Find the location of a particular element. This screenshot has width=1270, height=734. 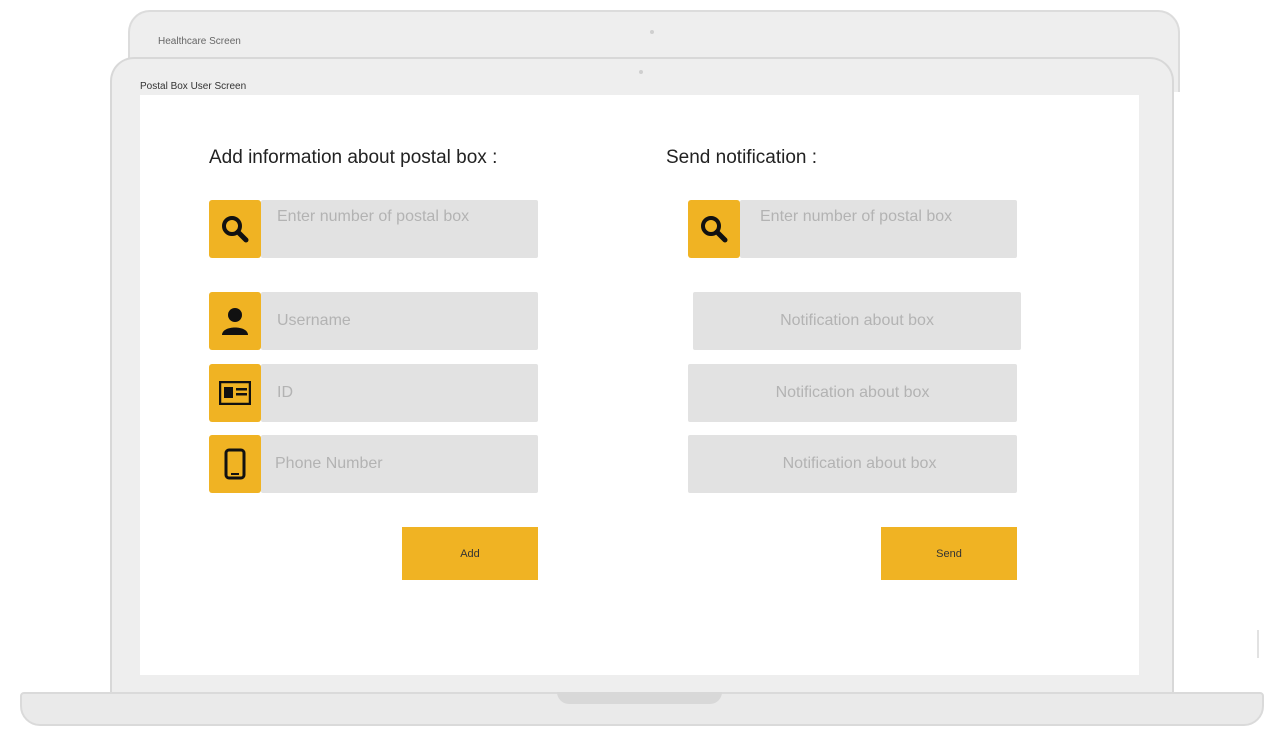

add-panel-heading: Add information about postal box : is located at coordinates (353, 157).